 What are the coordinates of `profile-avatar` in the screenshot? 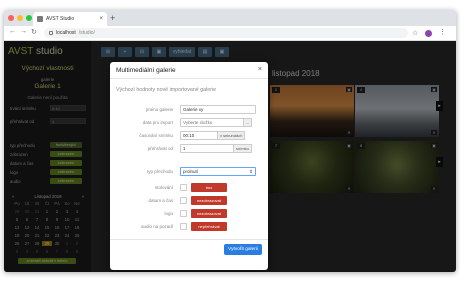 It's located at (428, 33).